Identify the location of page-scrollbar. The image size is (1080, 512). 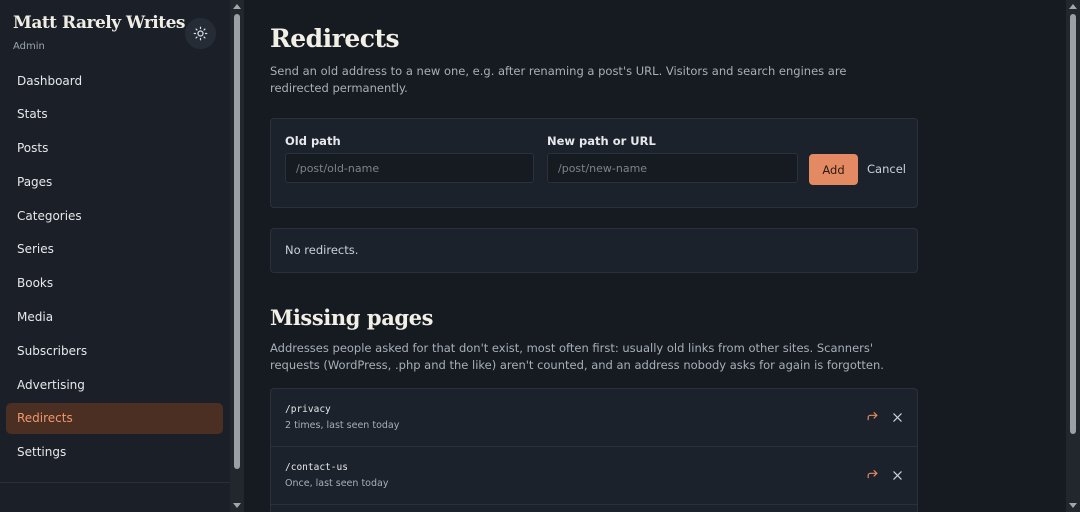
(1073, 256).